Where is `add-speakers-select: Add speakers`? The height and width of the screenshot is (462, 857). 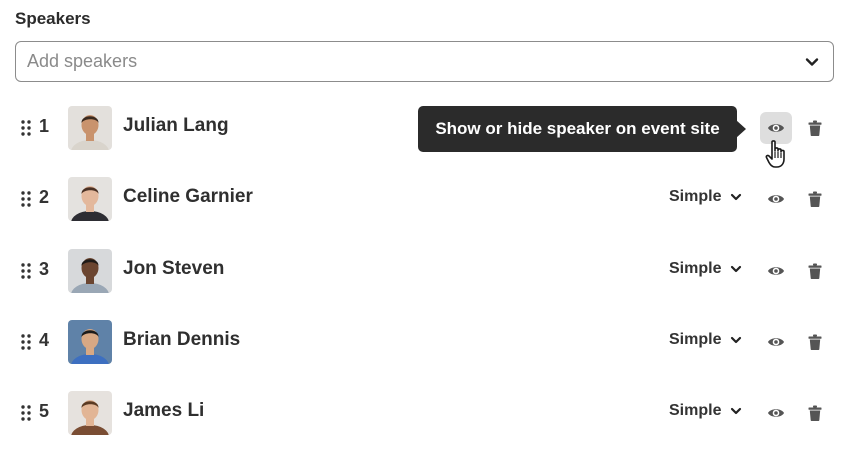 add-speakers-select: Add speakers is located at coordinates (424, 61).